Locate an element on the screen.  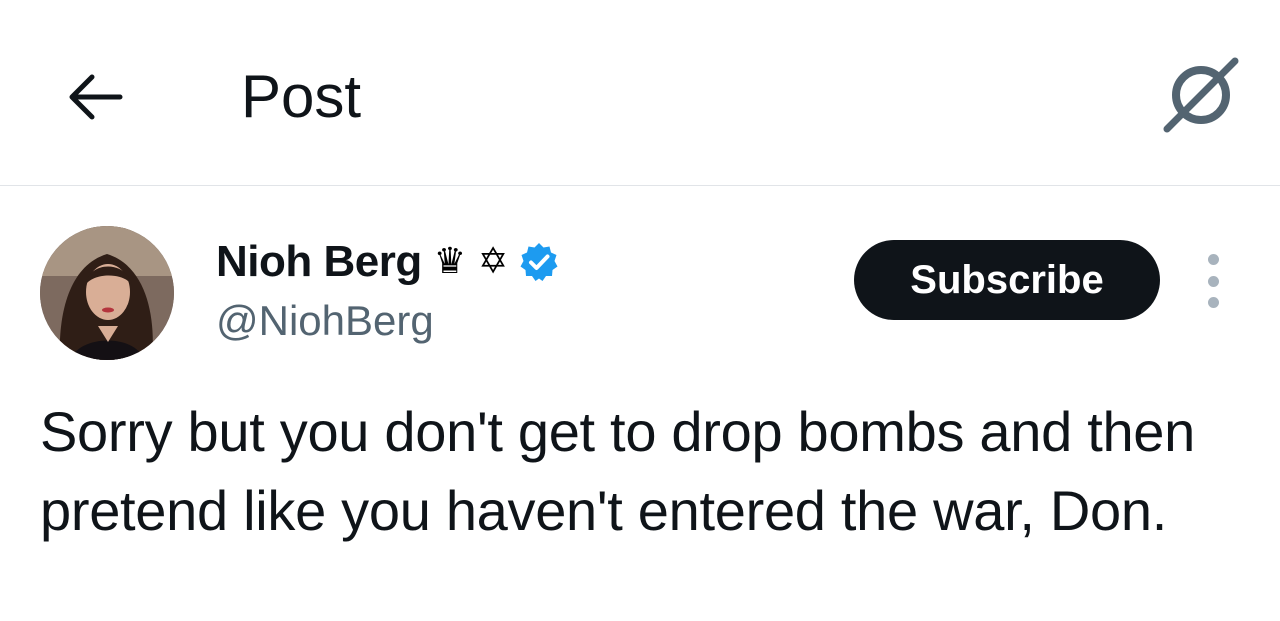
crown-emoji: ♛ is located at coordinates (450, 261).